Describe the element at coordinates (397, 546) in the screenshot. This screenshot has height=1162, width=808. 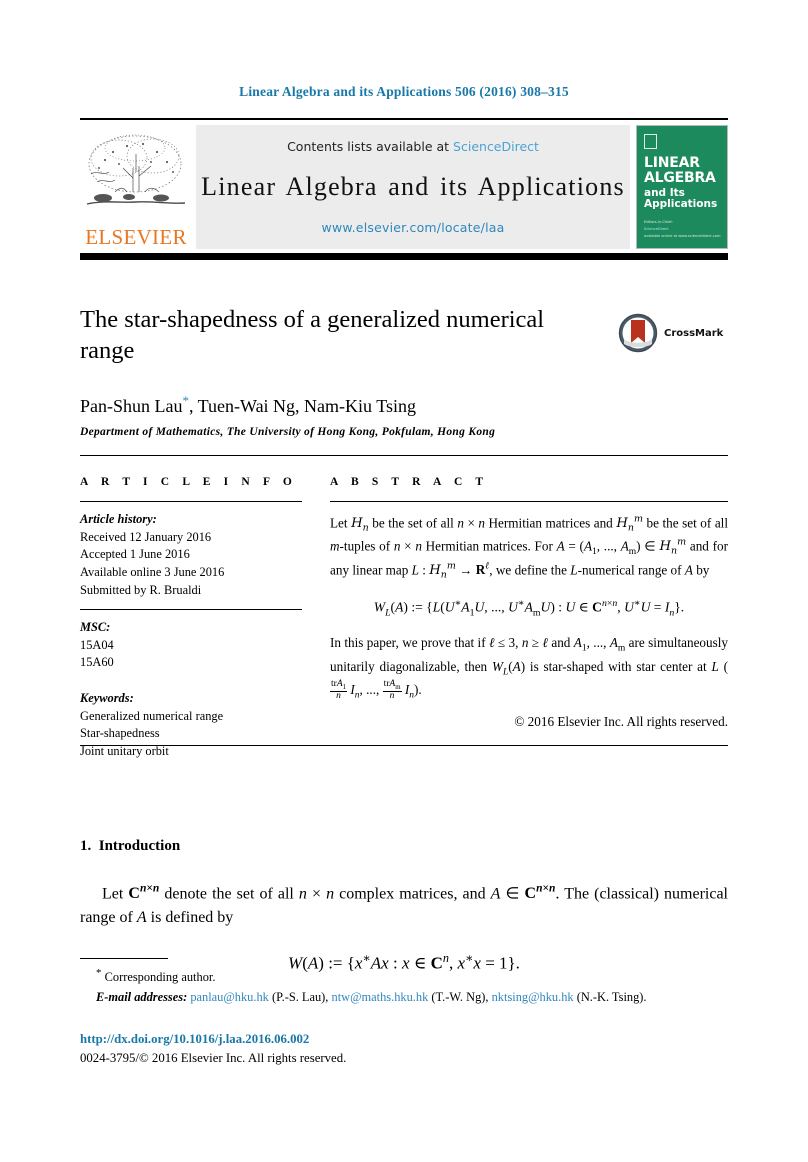
I see `math-n3: n` at that location.